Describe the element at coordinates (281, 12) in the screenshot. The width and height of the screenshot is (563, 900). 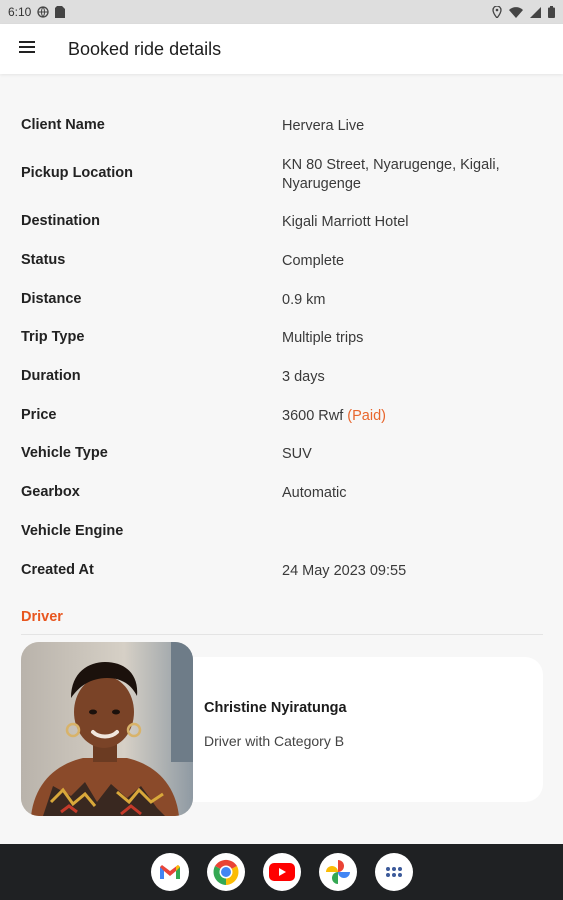
I see `status-bar: 6:10` at that location.